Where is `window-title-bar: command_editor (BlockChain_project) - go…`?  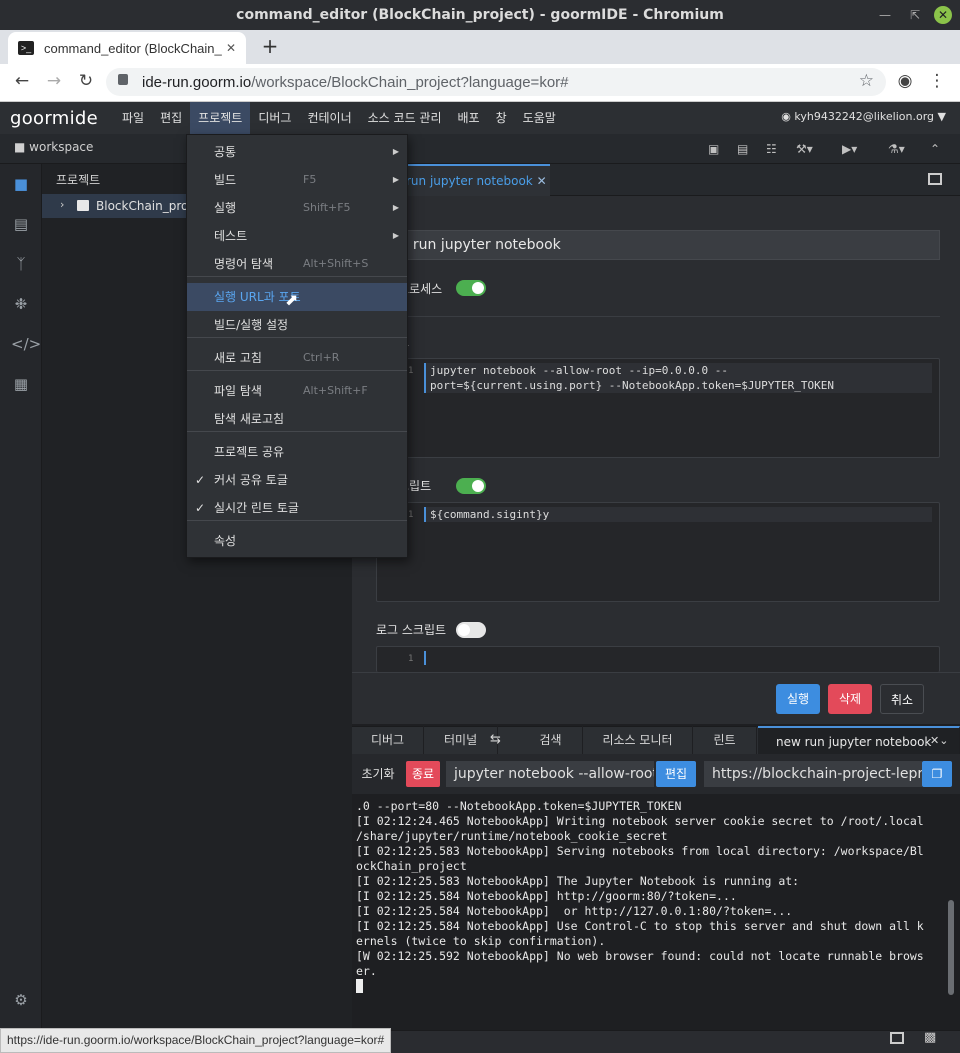 window-title-bar: command_editor (BlockChain_project) - go… is located at coordinates (480, 15).